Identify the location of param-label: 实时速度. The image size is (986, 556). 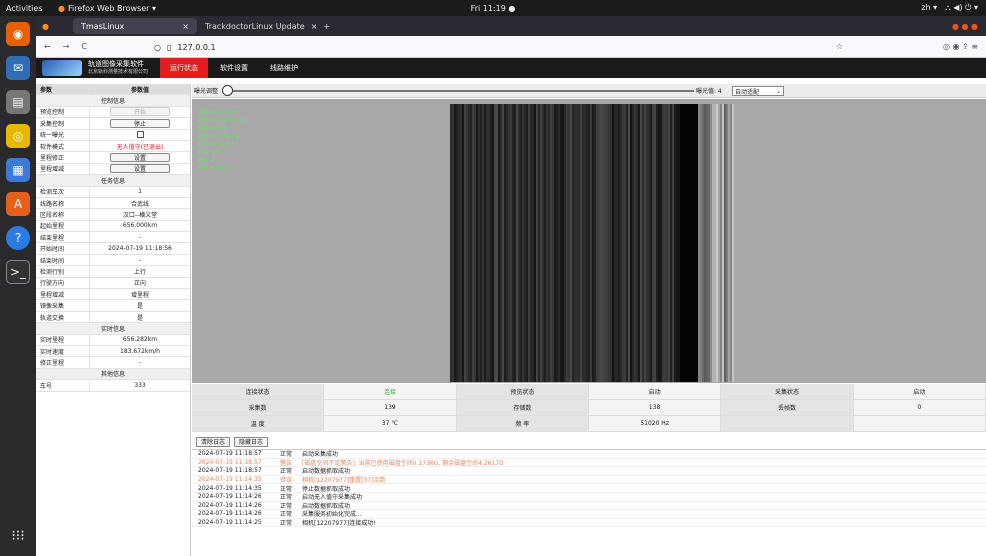
(63, 351).